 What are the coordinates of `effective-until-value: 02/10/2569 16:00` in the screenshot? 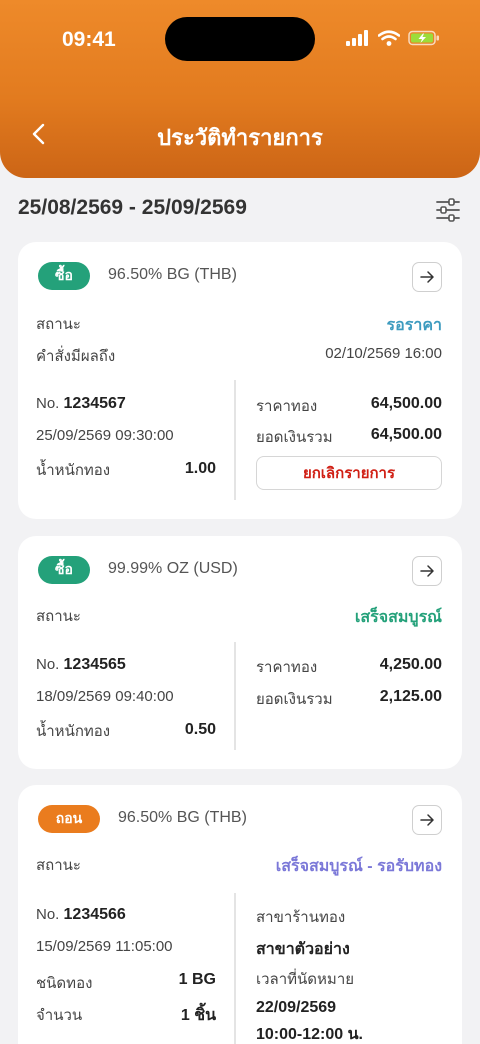 It's located at (383, 353).